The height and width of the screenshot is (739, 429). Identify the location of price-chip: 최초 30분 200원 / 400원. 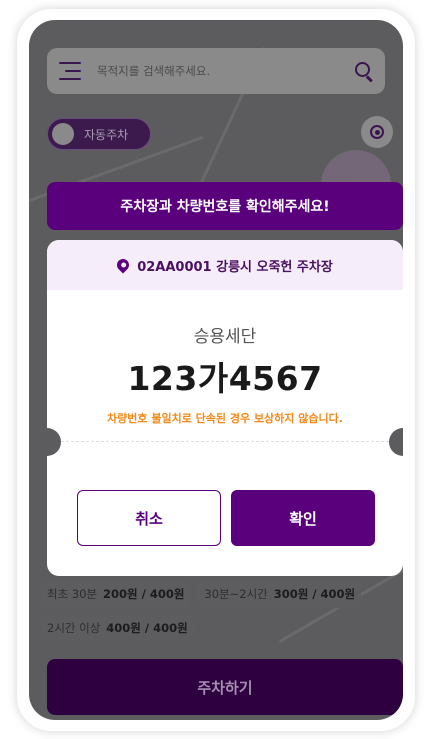
(116, 594).